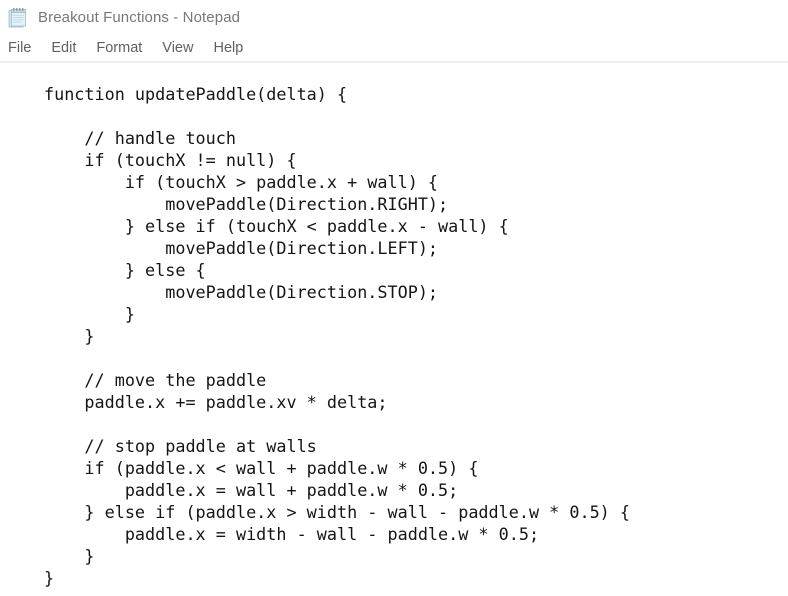 The image size is (788, 596). Describe the element at coordinates (394, 17) in the screenshot. I see `title-bar: Breakout Functions - Notepad` at that location.